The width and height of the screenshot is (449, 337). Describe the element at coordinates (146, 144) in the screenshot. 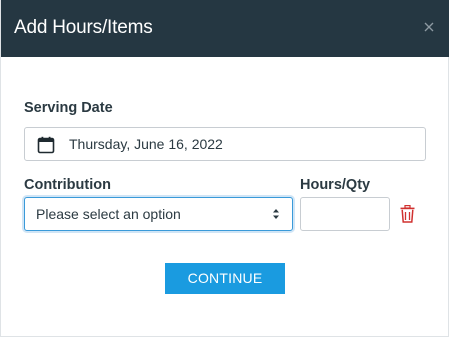

I see `serving-date-value: Thursday, June 16, 2022` at that location.